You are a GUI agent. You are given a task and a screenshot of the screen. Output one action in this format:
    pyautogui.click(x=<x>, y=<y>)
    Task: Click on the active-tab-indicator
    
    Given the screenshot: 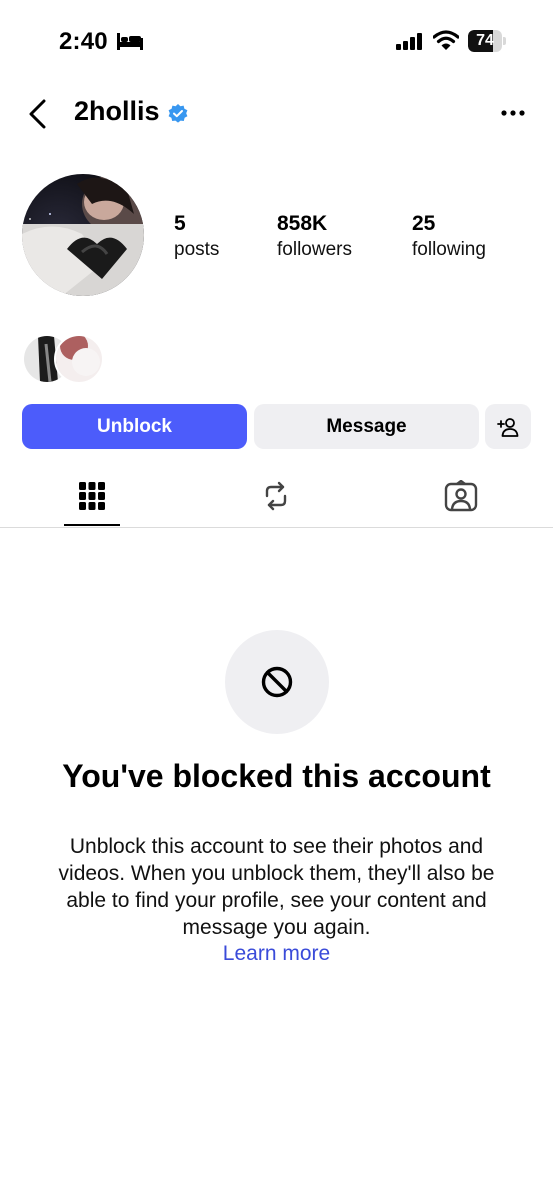 What is the action you would take?
    pyautogui.click(x=92, y=525)
    